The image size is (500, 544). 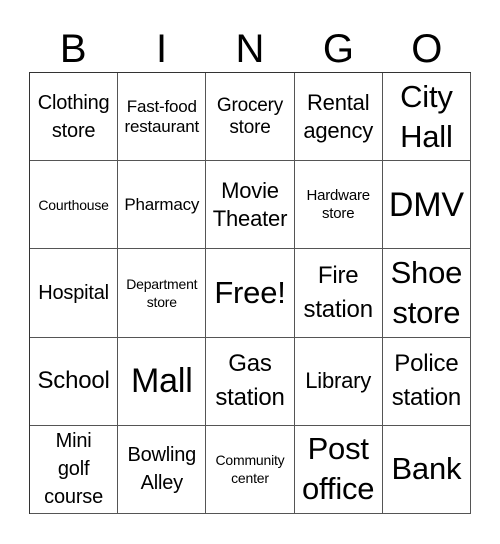 I want to click on bingo-cell-label: Courthouse, so click(x=73, y=204).